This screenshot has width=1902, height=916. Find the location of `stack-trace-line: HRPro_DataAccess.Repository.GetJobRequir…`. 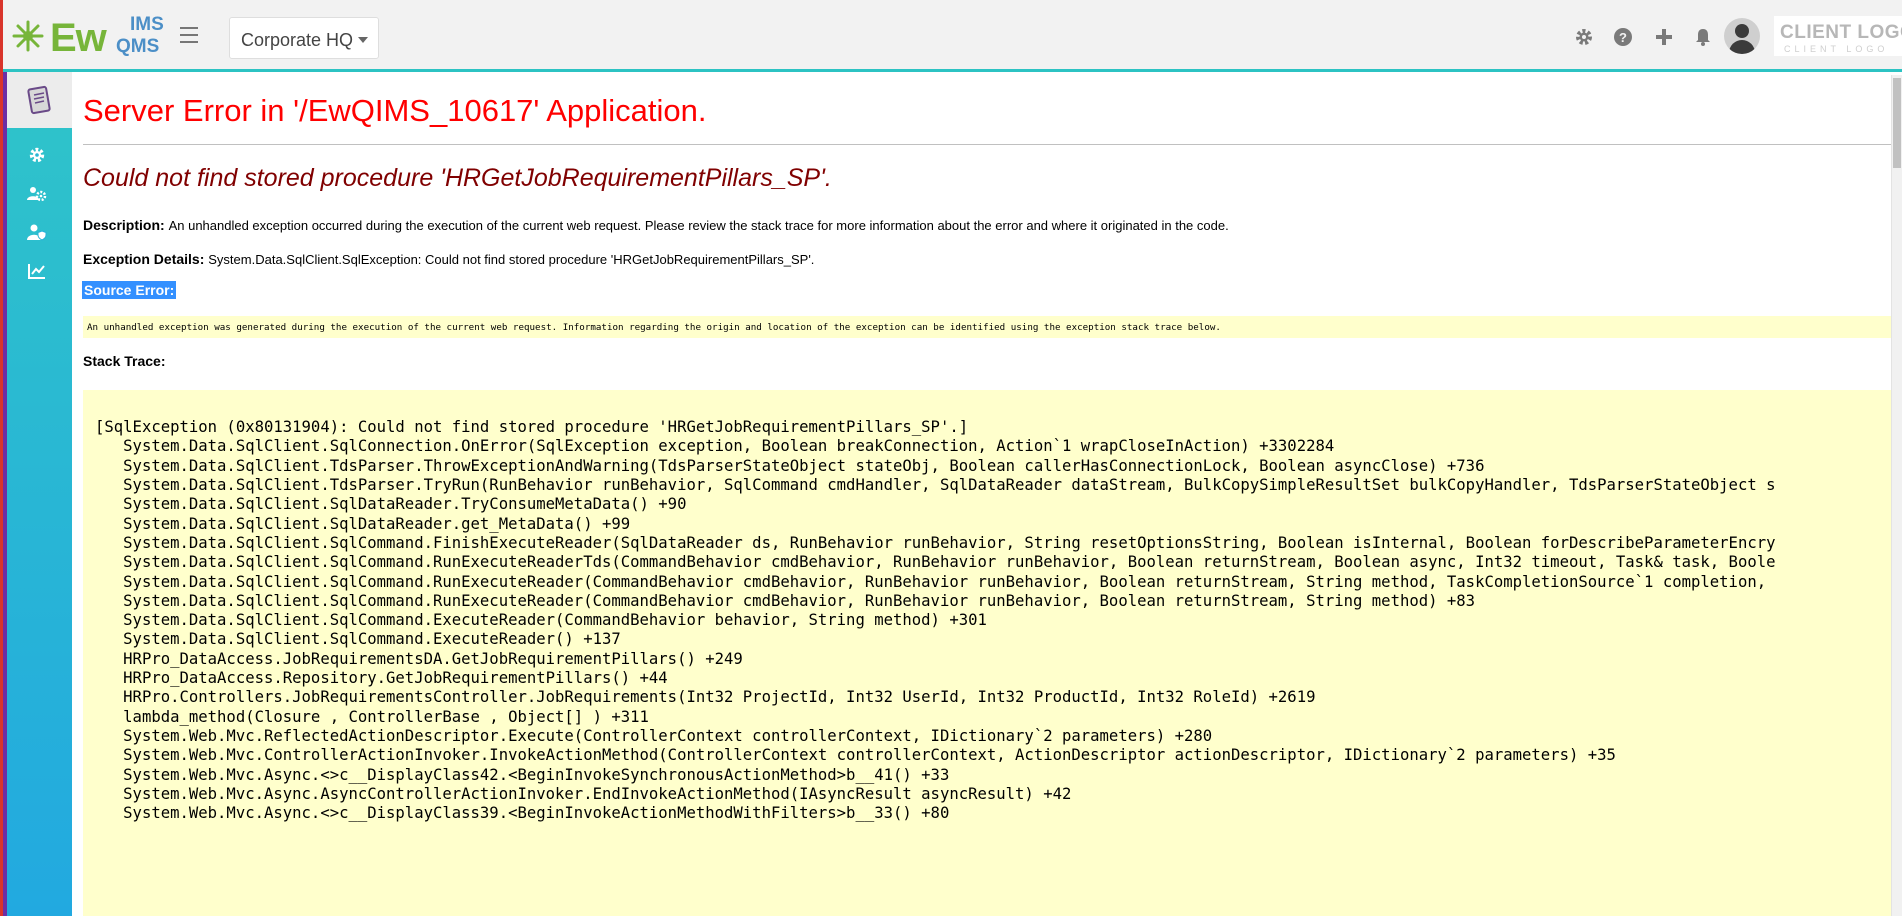

stack-trace-line: HRPro_DataAccess.Repository.GetJobRequir… is located at coordinates (381, 678).